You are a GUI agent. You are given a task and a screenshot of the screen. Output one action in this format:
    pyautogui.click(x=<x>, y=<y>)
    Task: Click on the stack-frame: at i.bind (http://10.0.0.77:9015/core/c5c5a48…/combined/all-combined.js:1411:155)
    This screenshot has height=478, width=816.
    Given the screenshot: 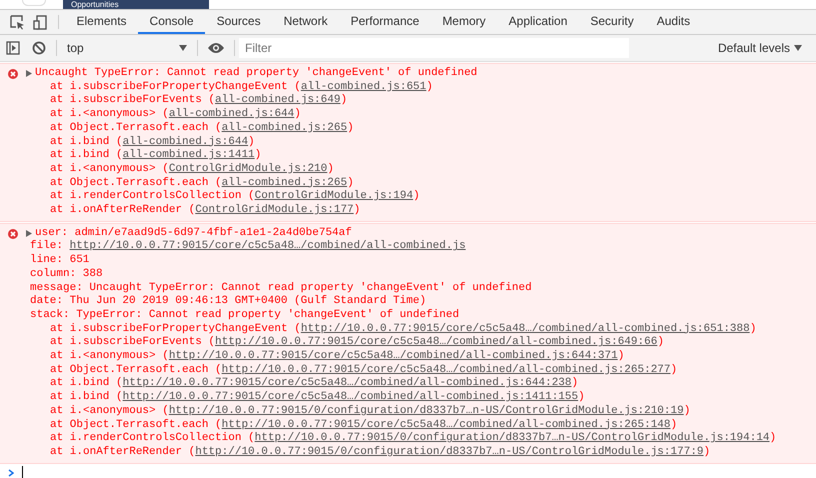 What is the action you would take?
    pyautogui.click(x=408, y=398)
    